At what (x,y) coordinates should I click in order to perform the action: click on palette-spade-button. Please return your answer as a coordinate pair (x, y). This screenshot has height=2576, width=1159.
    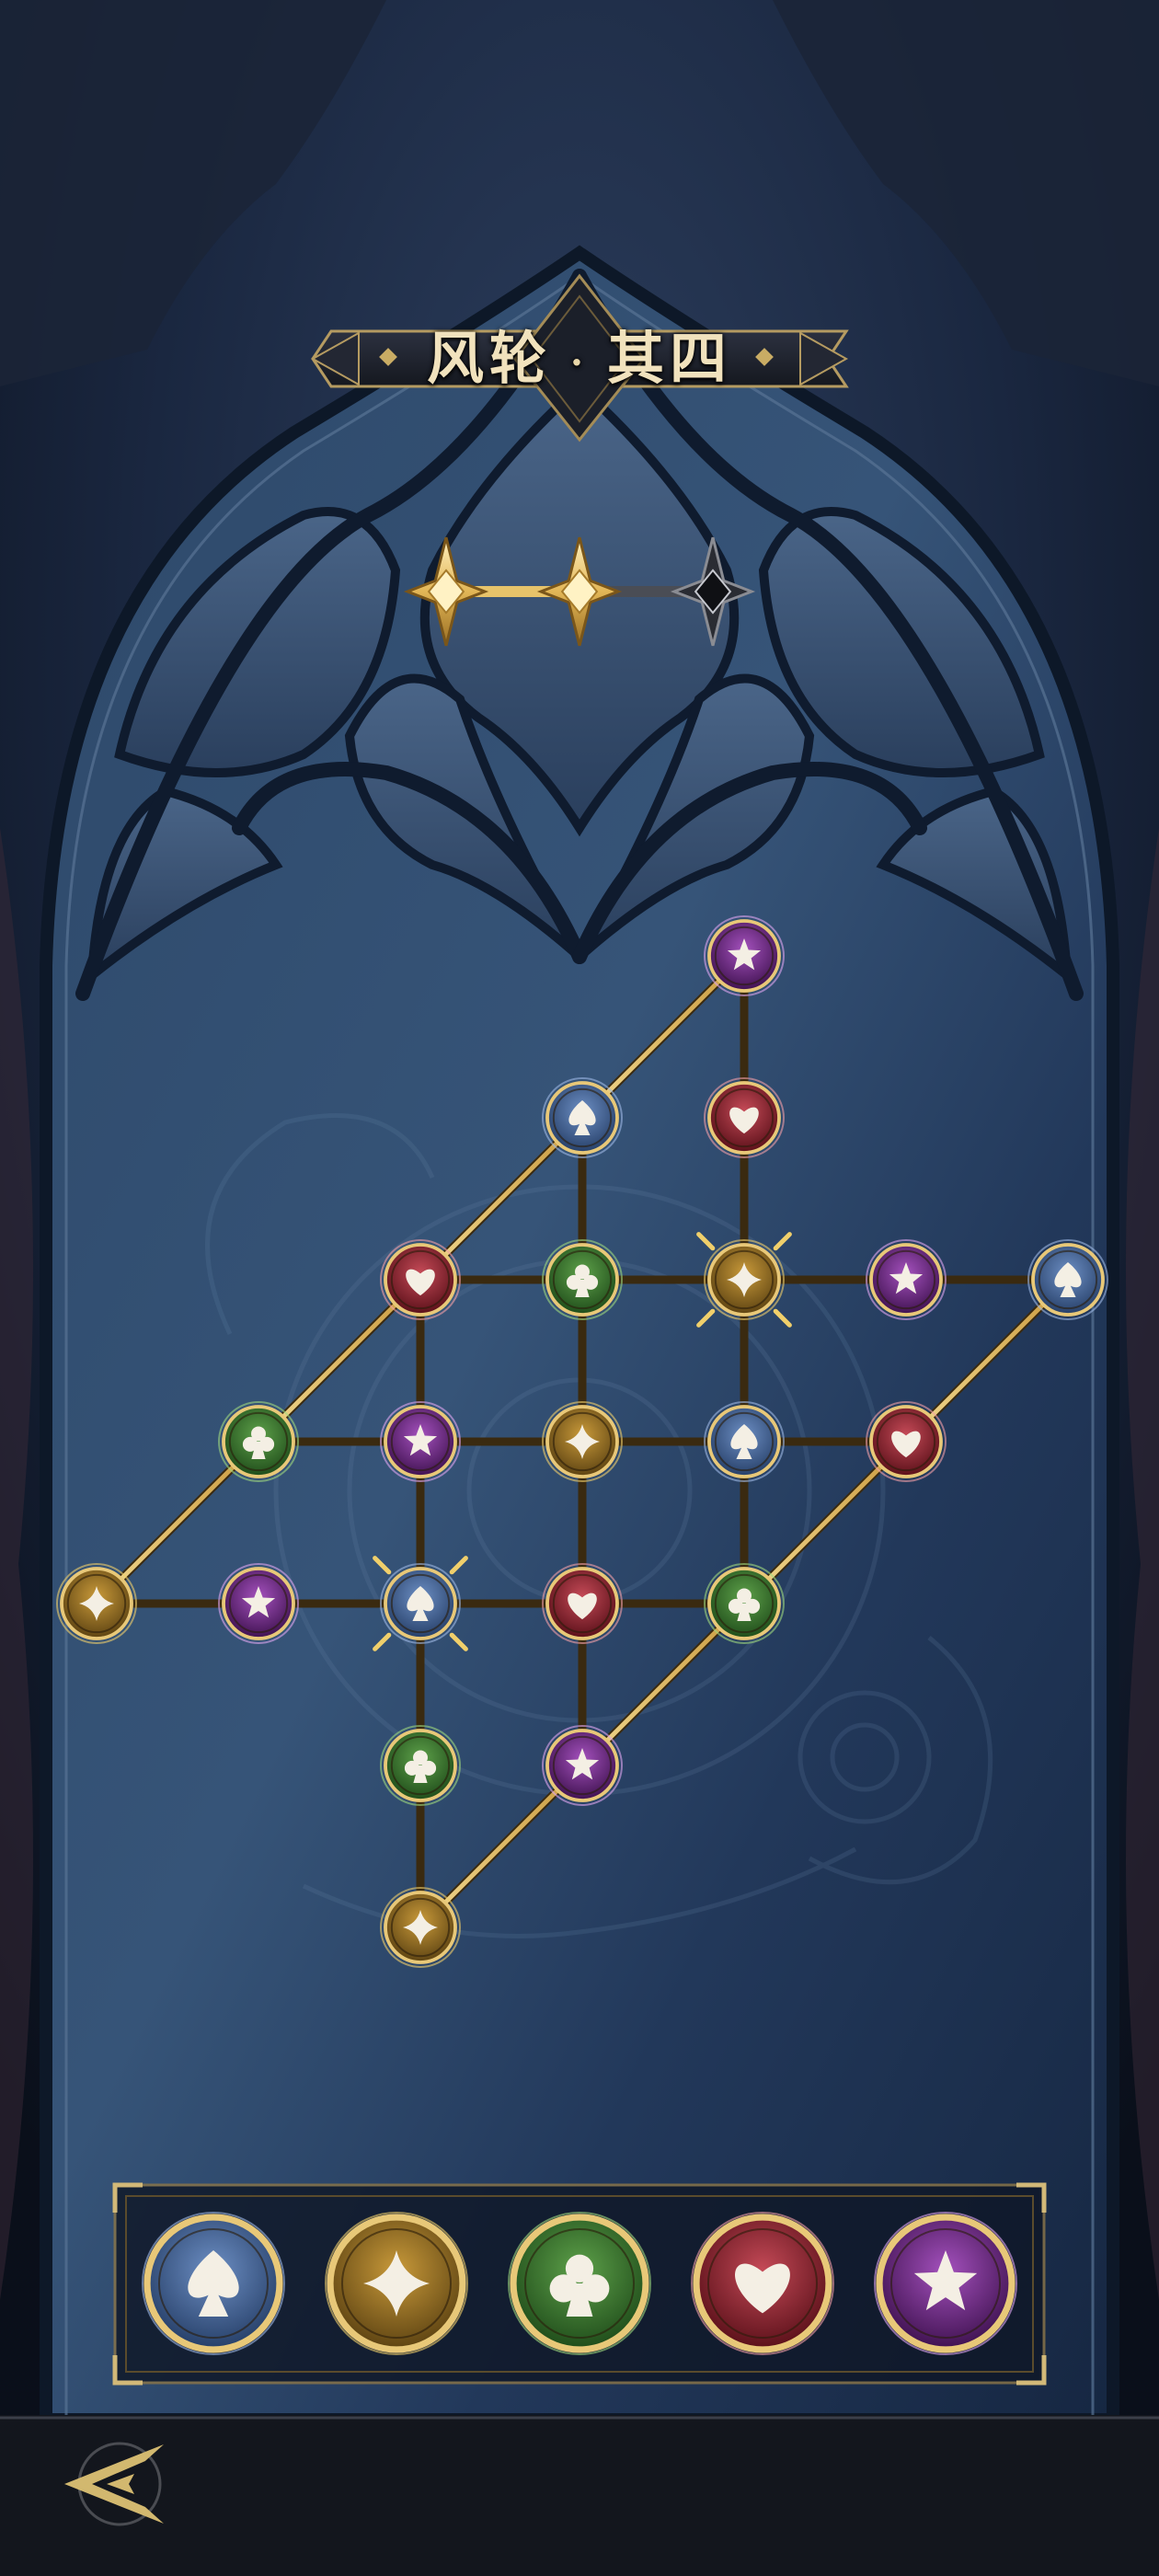
    Looking at the image, I should click on (213, 2283).